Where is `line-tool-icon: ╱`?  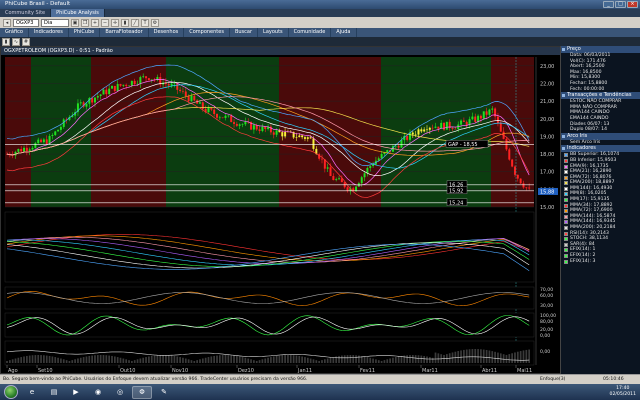 line-tool-icon: ╱ is located at coordinates (135, 22).